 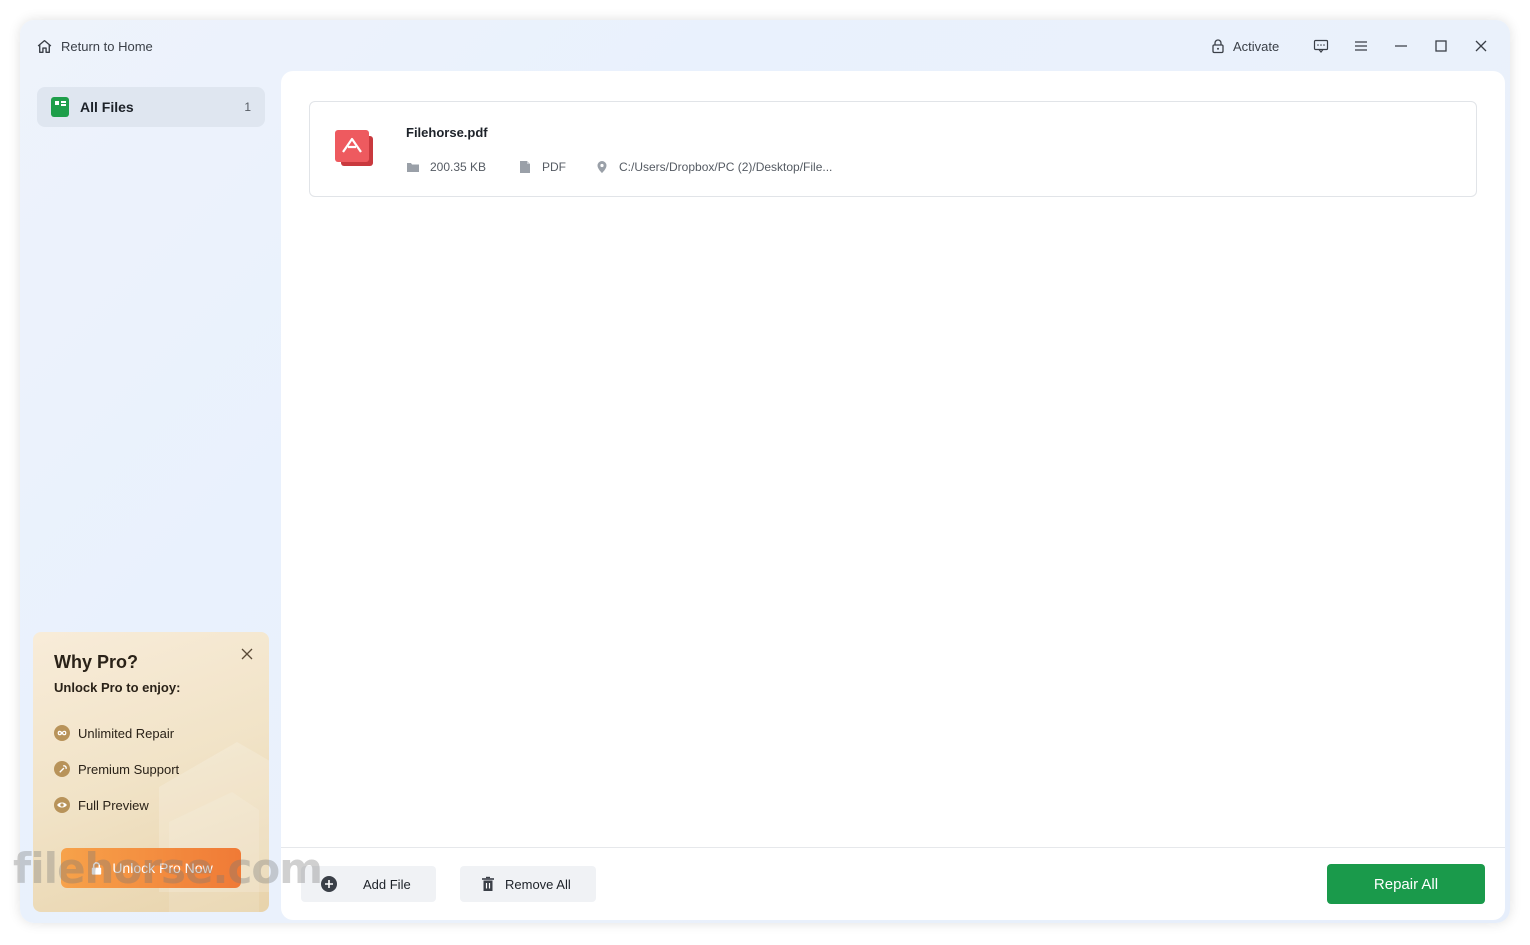 What do you see at coordinates (447, 132) in the screenshot?
I see `file-name: Filehorse.pdf` at bounding box center [447, 132].